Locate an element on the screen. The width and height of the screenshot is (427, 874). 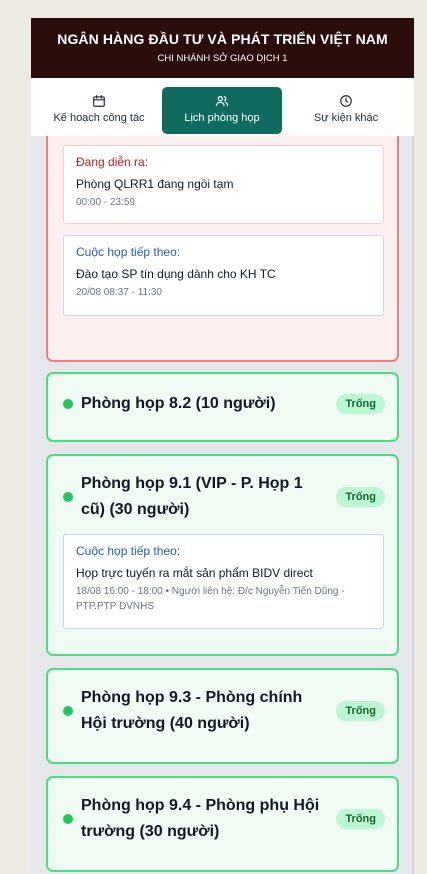
room-card-header: Phòng họp 8.2 (10 người) Trống is located at coordinates (224, 404).